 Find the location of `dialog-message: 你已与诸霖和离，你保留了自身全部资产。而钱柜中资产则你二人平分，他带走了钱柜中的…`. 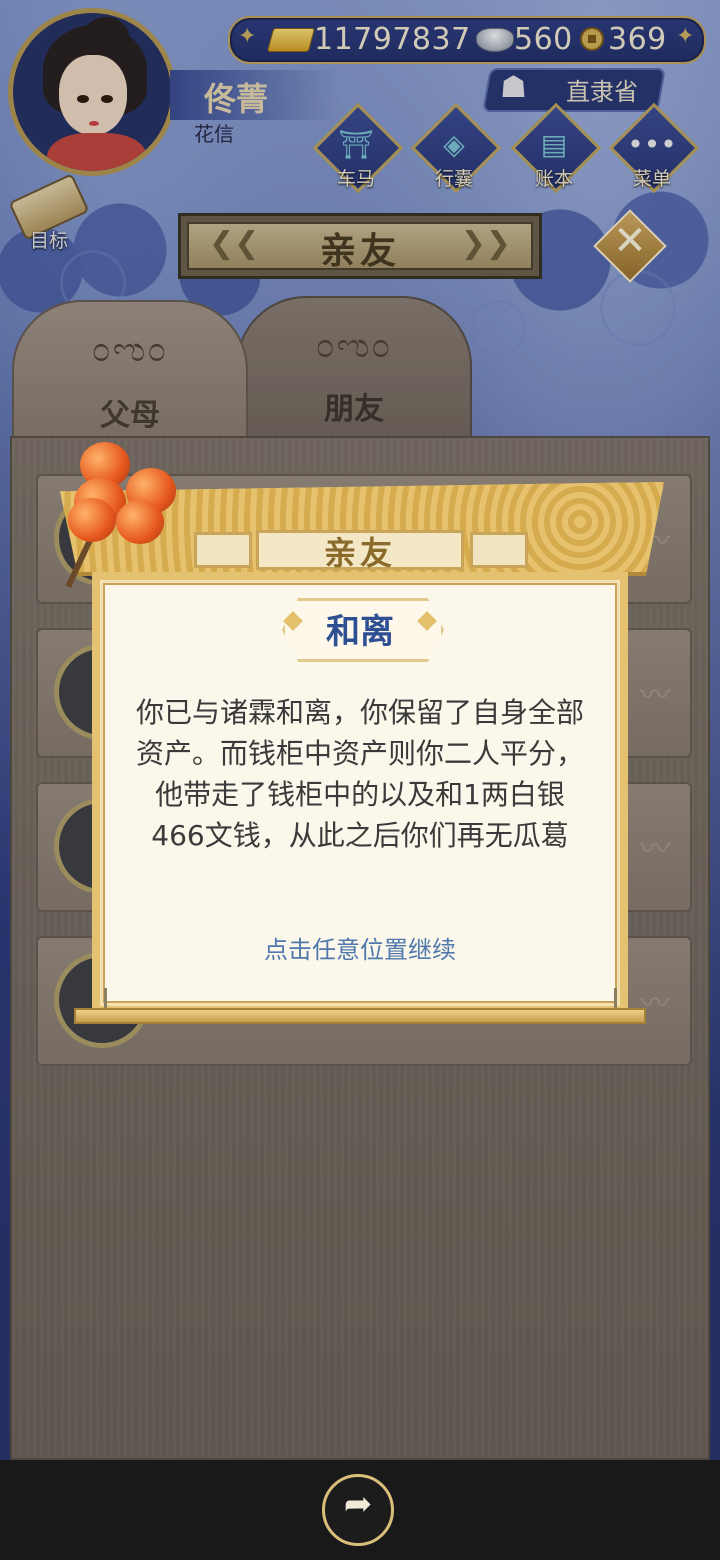

dialog-message: 你已与诸霖和离，你保留了自身全部资产。而钱柜中资产则你二人平分，他带走了钱柜中的… is located at coordinates (359, 774).